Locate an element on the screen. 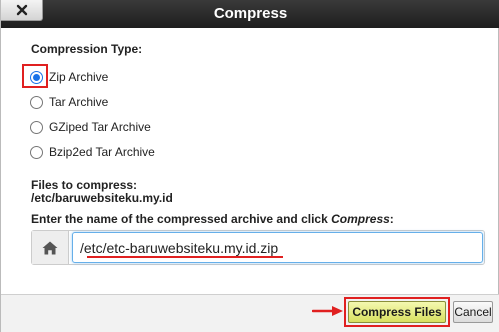 Image resolution: width=499 pixels, height=332 pixels. radio-option-tar: Tar Archive is located at coordinates (69, 102).